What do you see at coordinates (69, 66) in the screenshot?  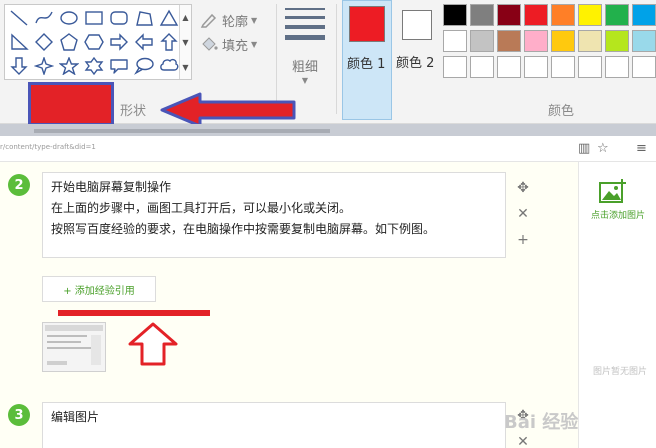 I see `five-point-star-shape-icon` at bounding box center [69, 66].